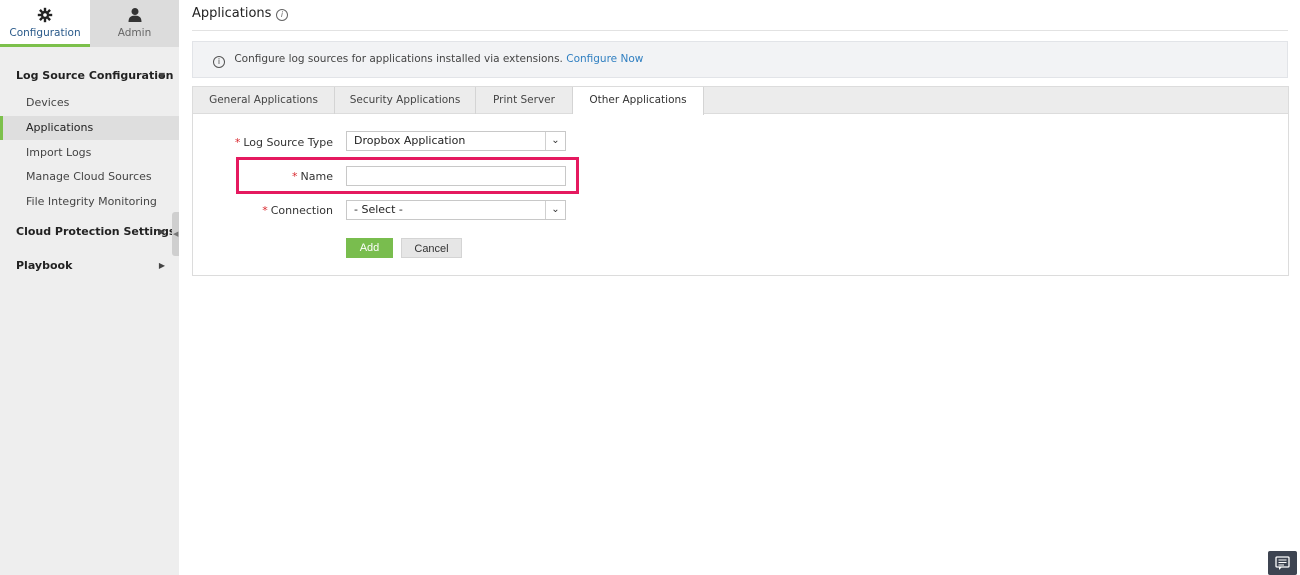 This screenshot has height=575, width=1300. Describe the element at coordinates (59, 152) in the screenshot. I see `sidebar-item-label: Import Logs` at that location.